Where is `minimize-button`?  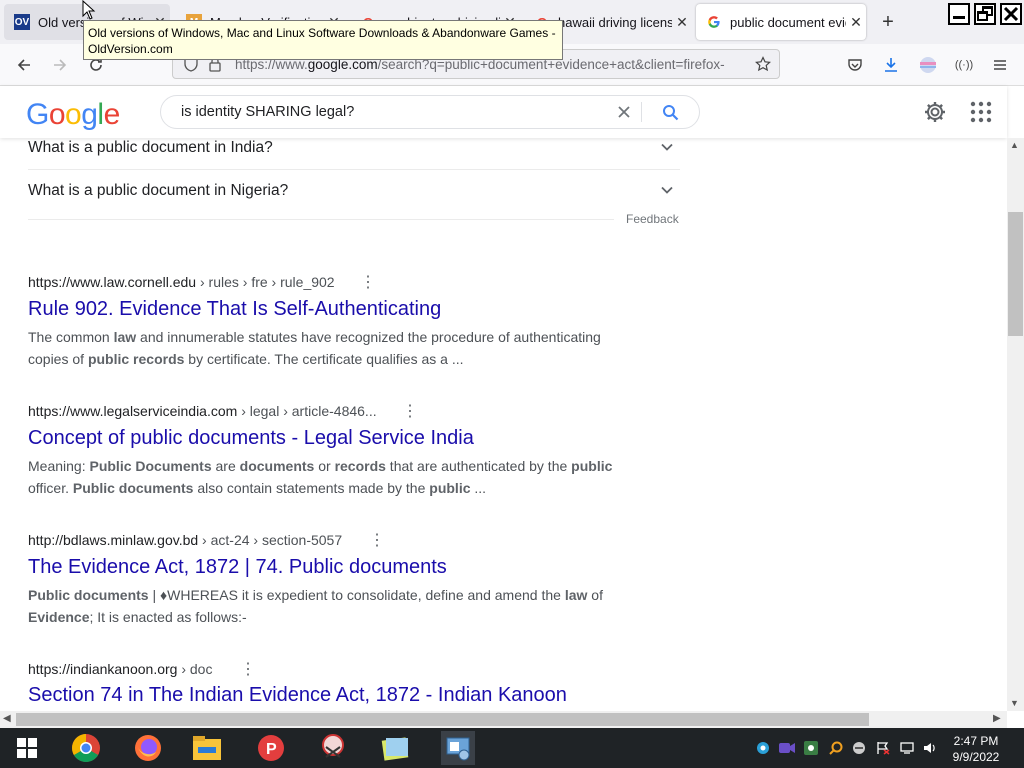
minimize-button is located at coordinates (959, 14).